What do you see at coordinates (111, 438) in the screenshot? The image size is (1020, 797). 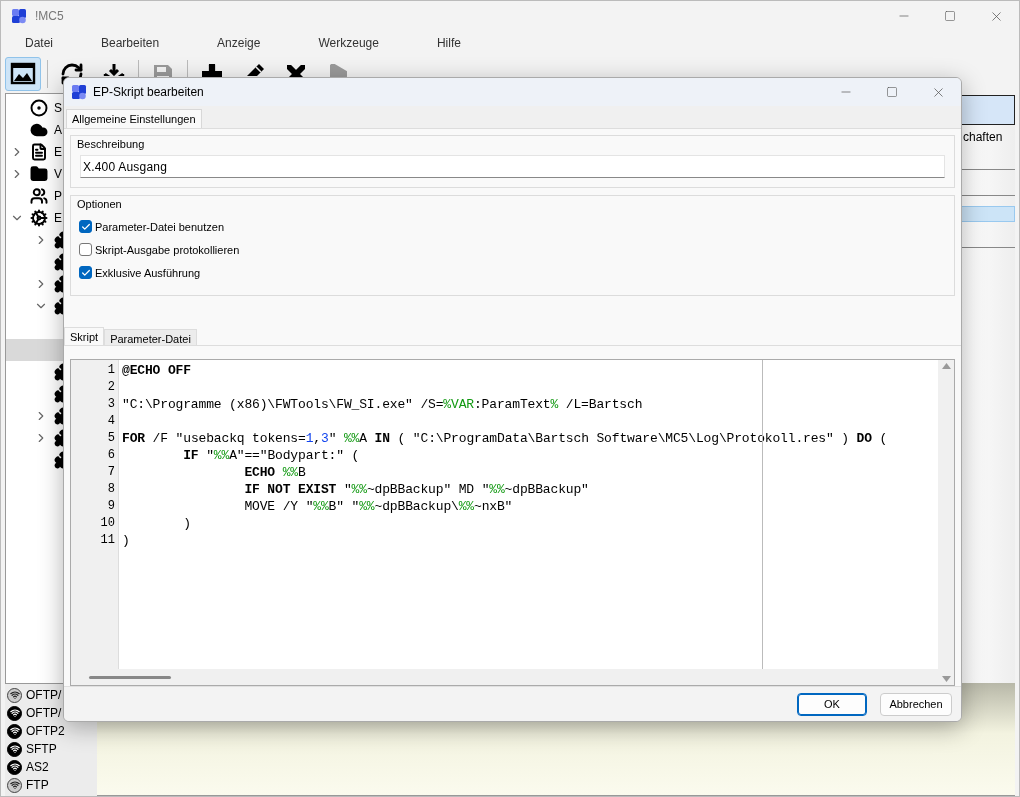 I see `line-number: 5` at bounding box center [111, 438].